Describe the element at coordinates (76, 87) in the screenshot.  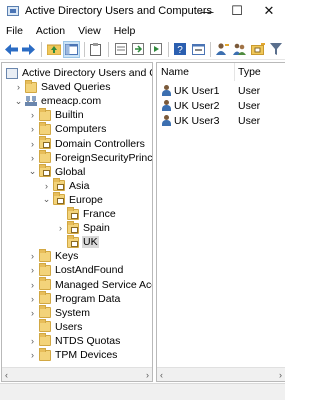
I see `tree-item-label: Saved Queries` at that location.